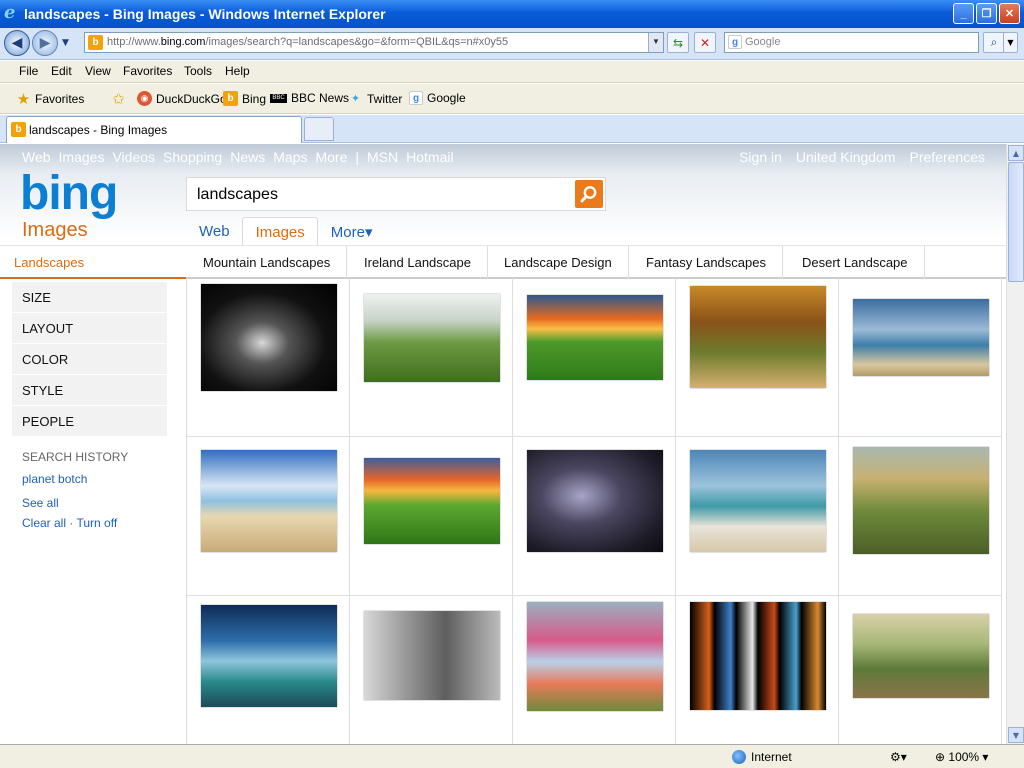 The image size is (1024, 768). What do you see at coordinates (89, 359) in the screenshot?
I see `filter-color: COLOR` at bounding box center [89, 359].